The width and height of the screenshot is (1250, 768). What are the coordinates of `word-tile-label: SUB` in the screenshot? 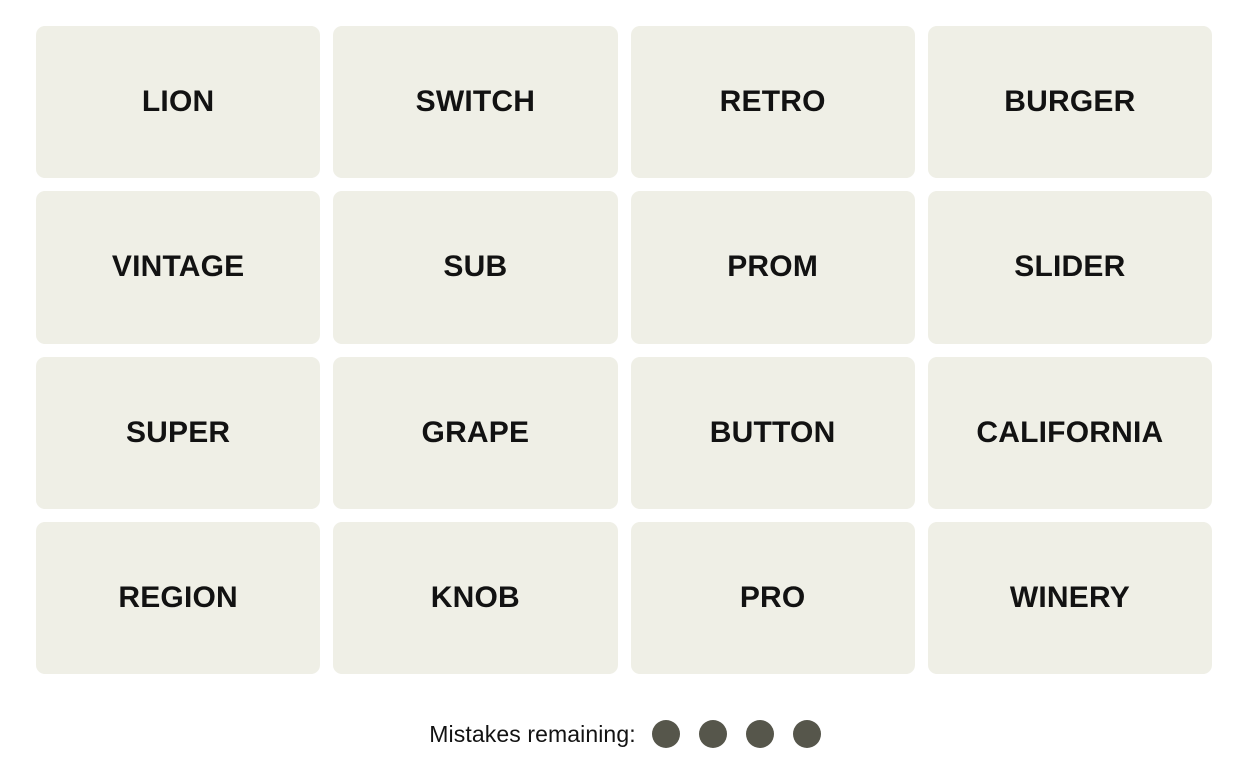 It's located at (475, 267).